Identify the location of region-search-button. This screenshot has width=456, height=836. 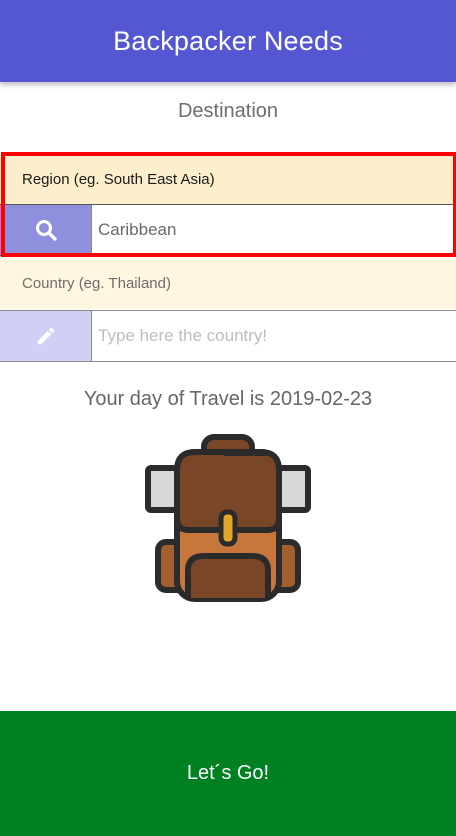
(45, 230).